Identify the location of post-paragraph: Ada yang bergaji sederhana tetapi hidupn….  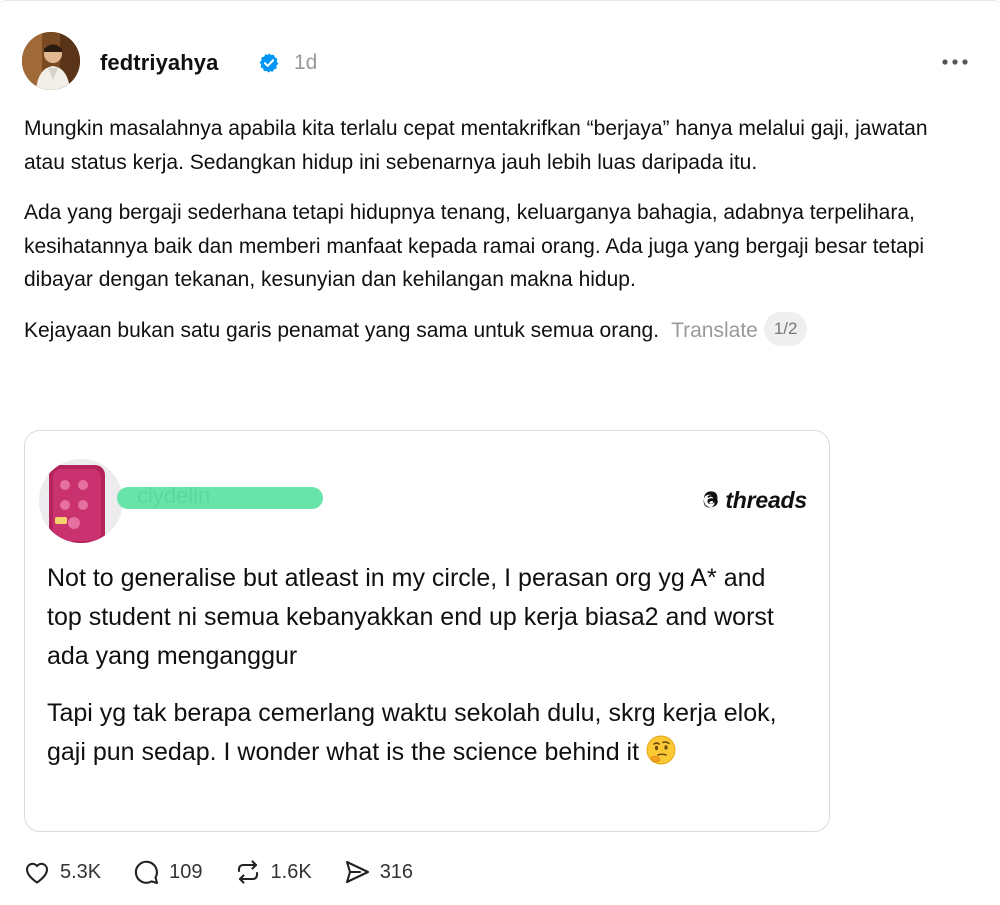
(474, 246).